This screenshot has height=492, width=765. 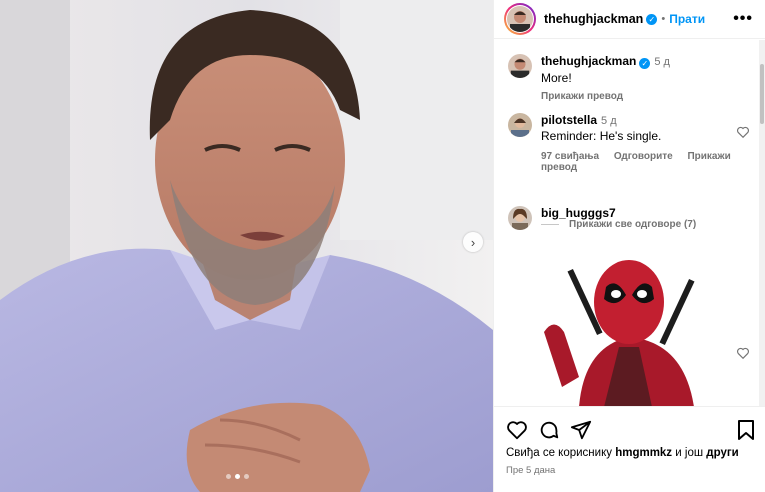 What do you see at coordinates (641, 96) in the screenshot?
I see `caption-translate-link: Прикажи превод` at bounding box center [641, 96].